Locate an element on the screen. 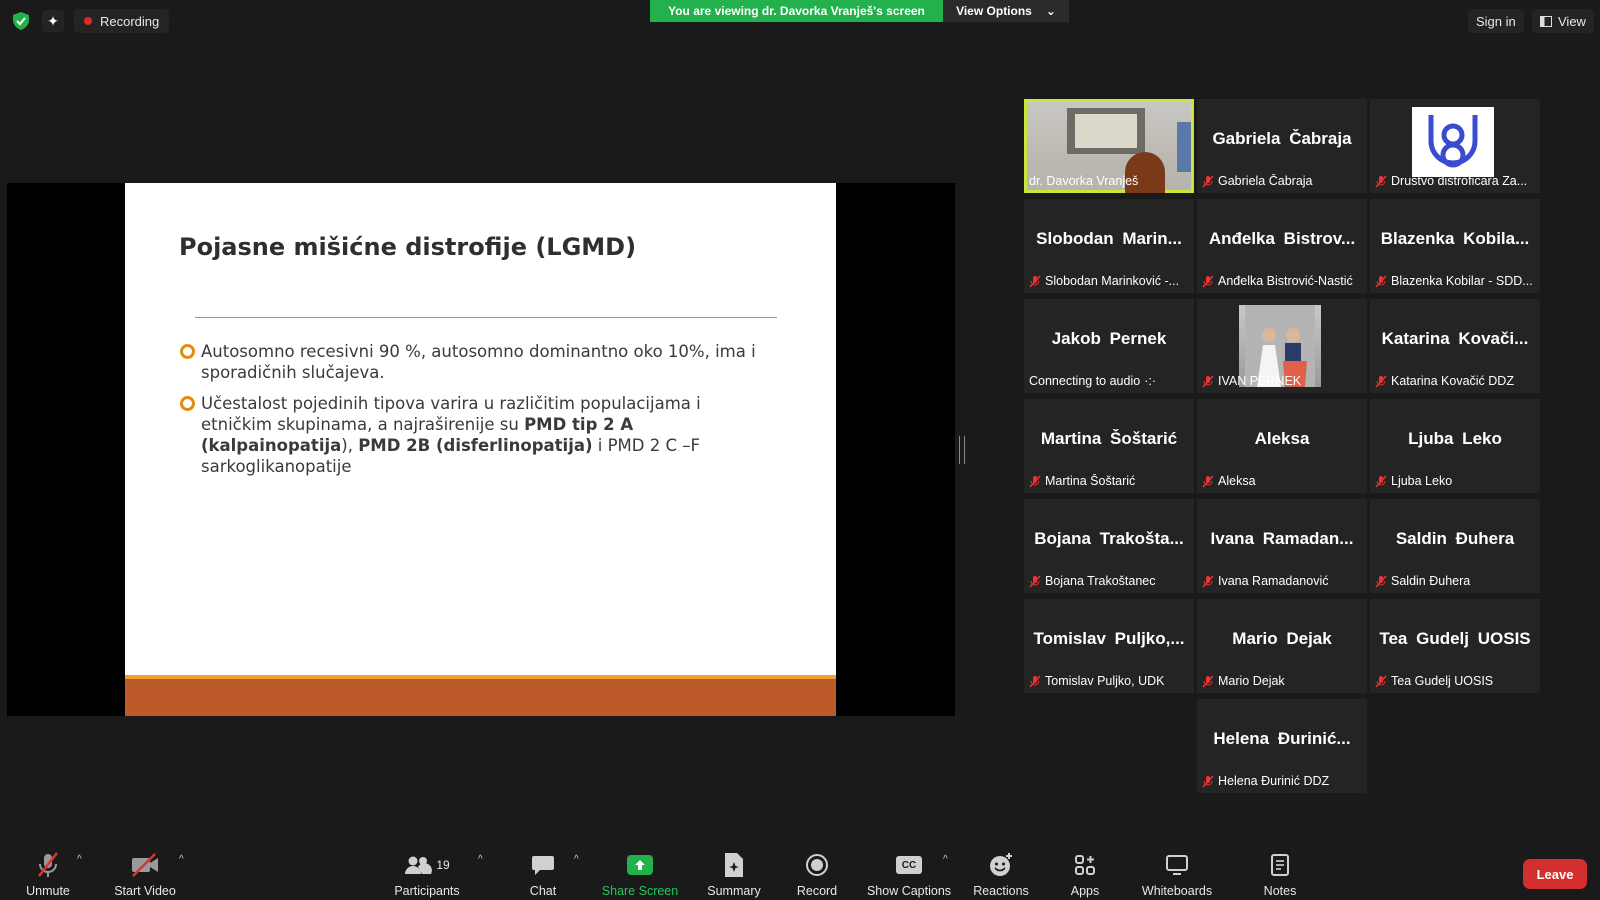 This screenshot has width=1600, height=900. participants-label: Participants is located at coordinates (427, 891).